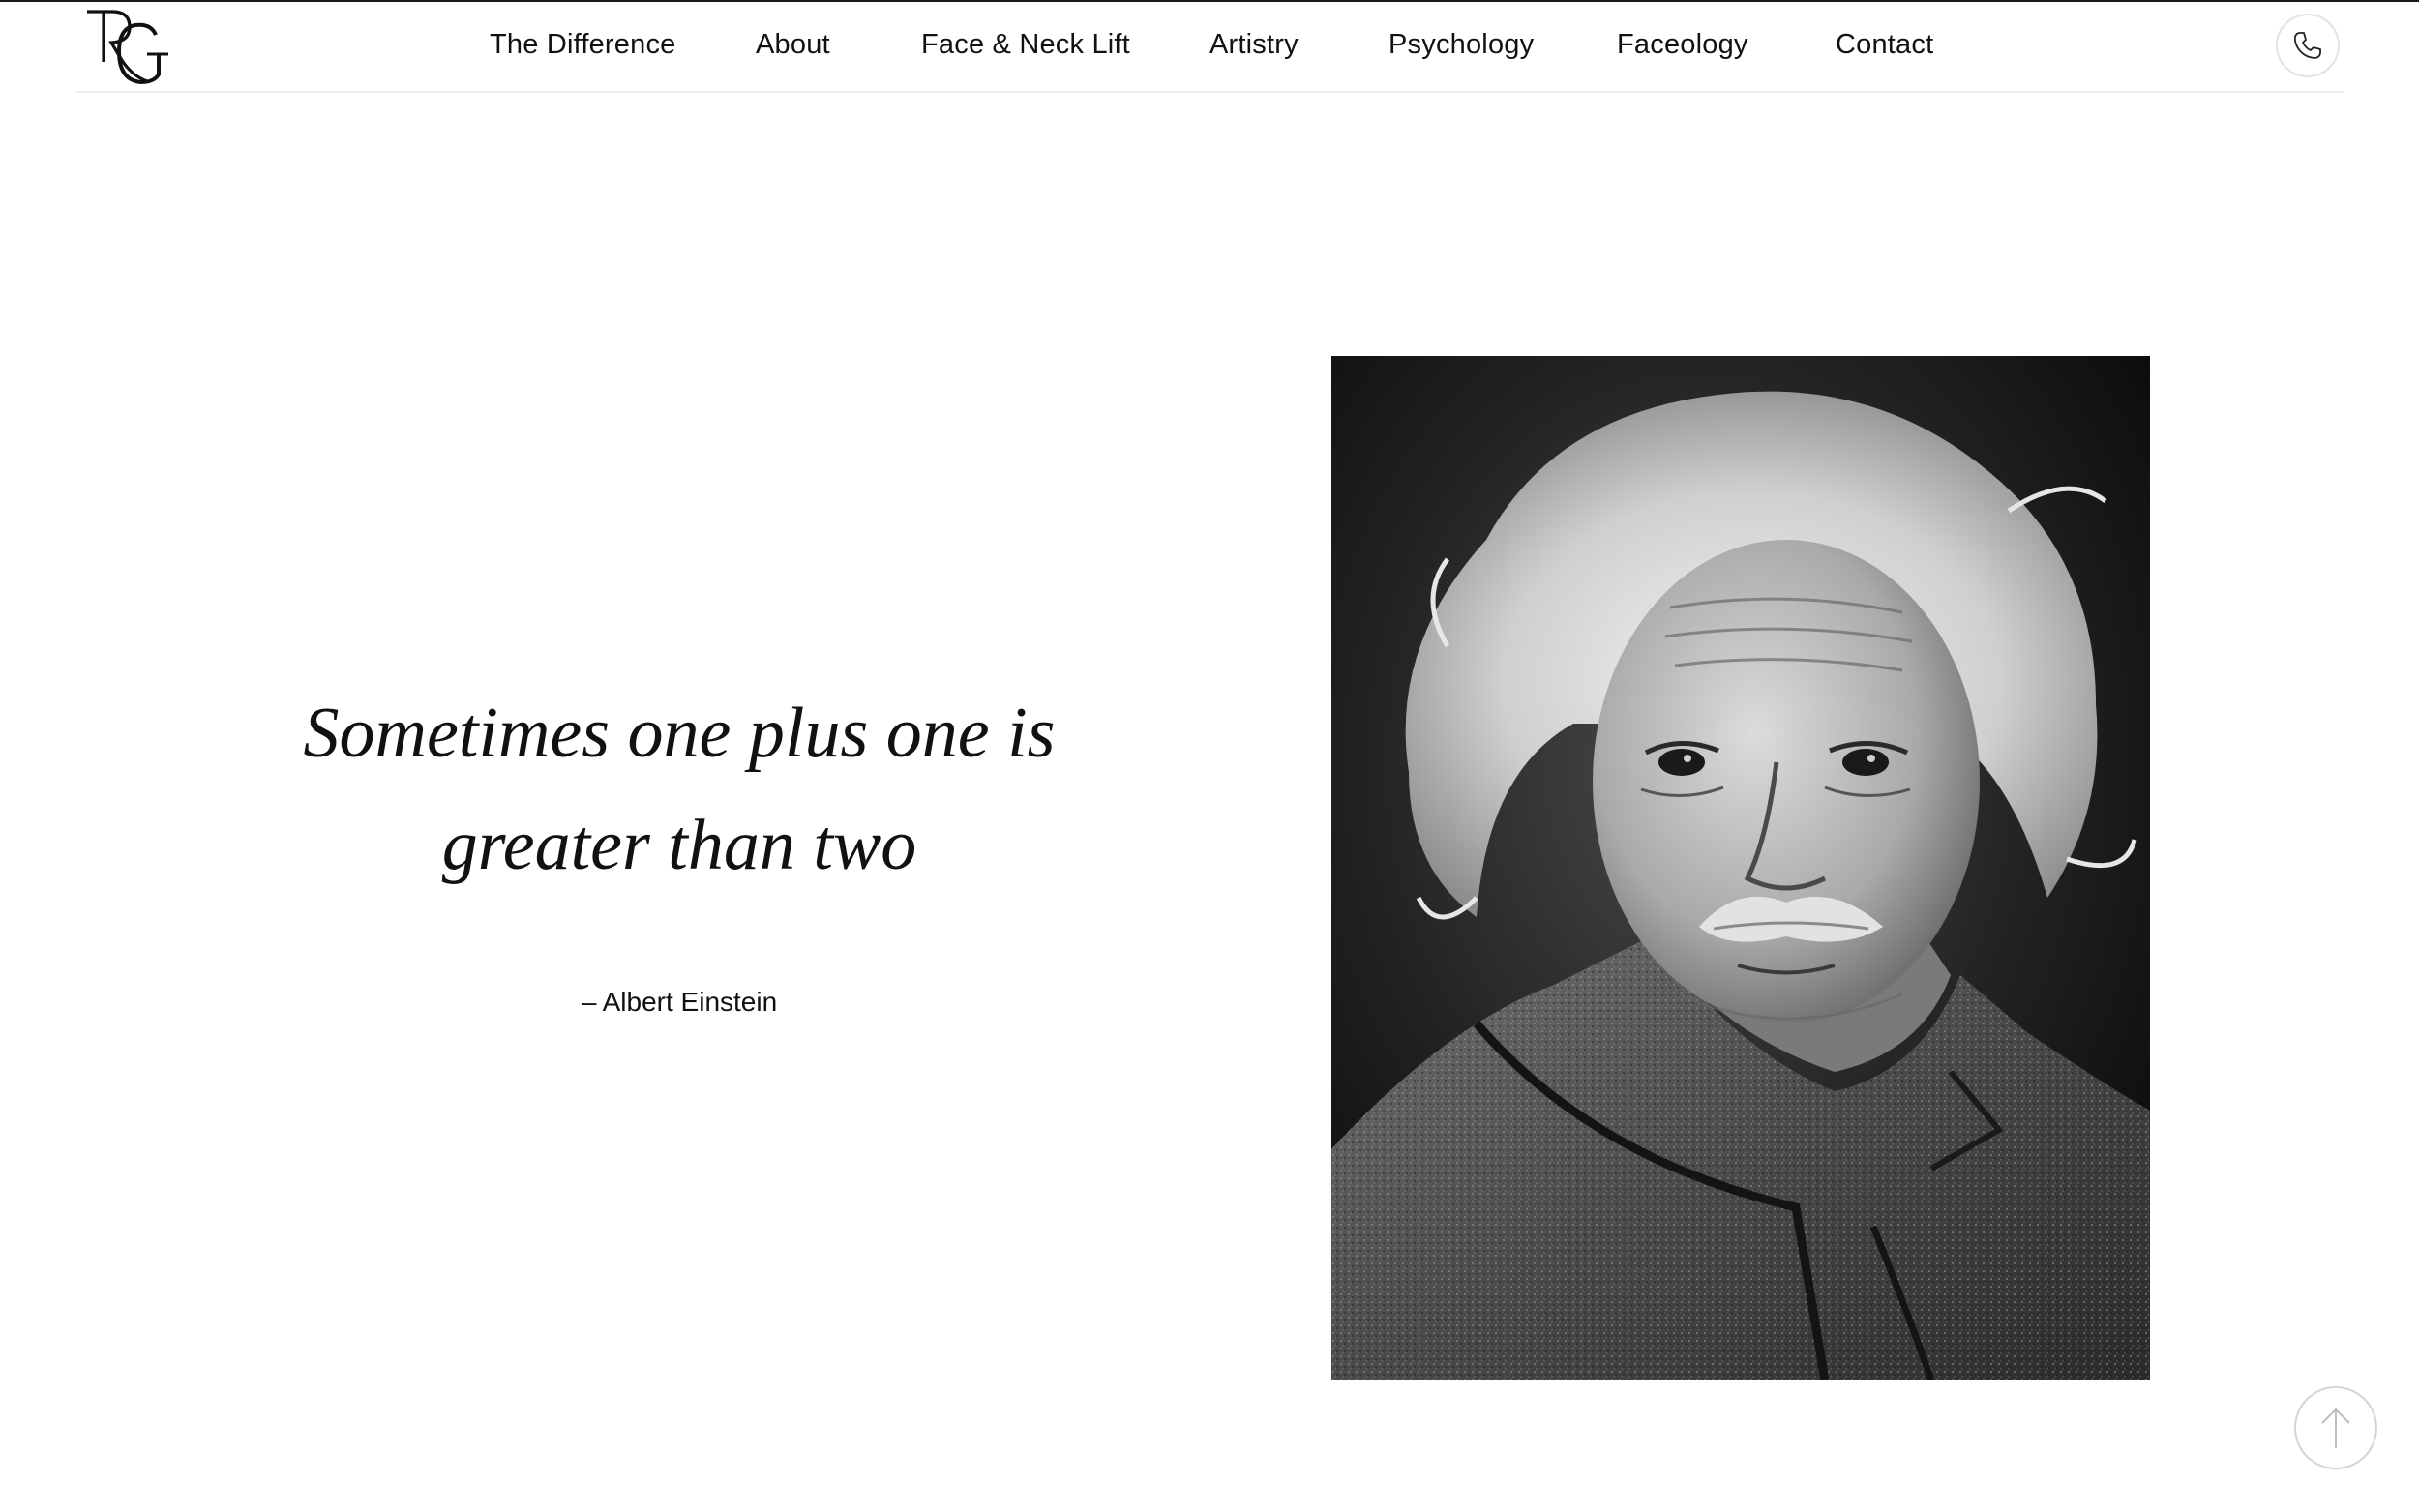 The image size is (2419, 1512). I want to click on arrow-up-icon, so click(2336, 1428).